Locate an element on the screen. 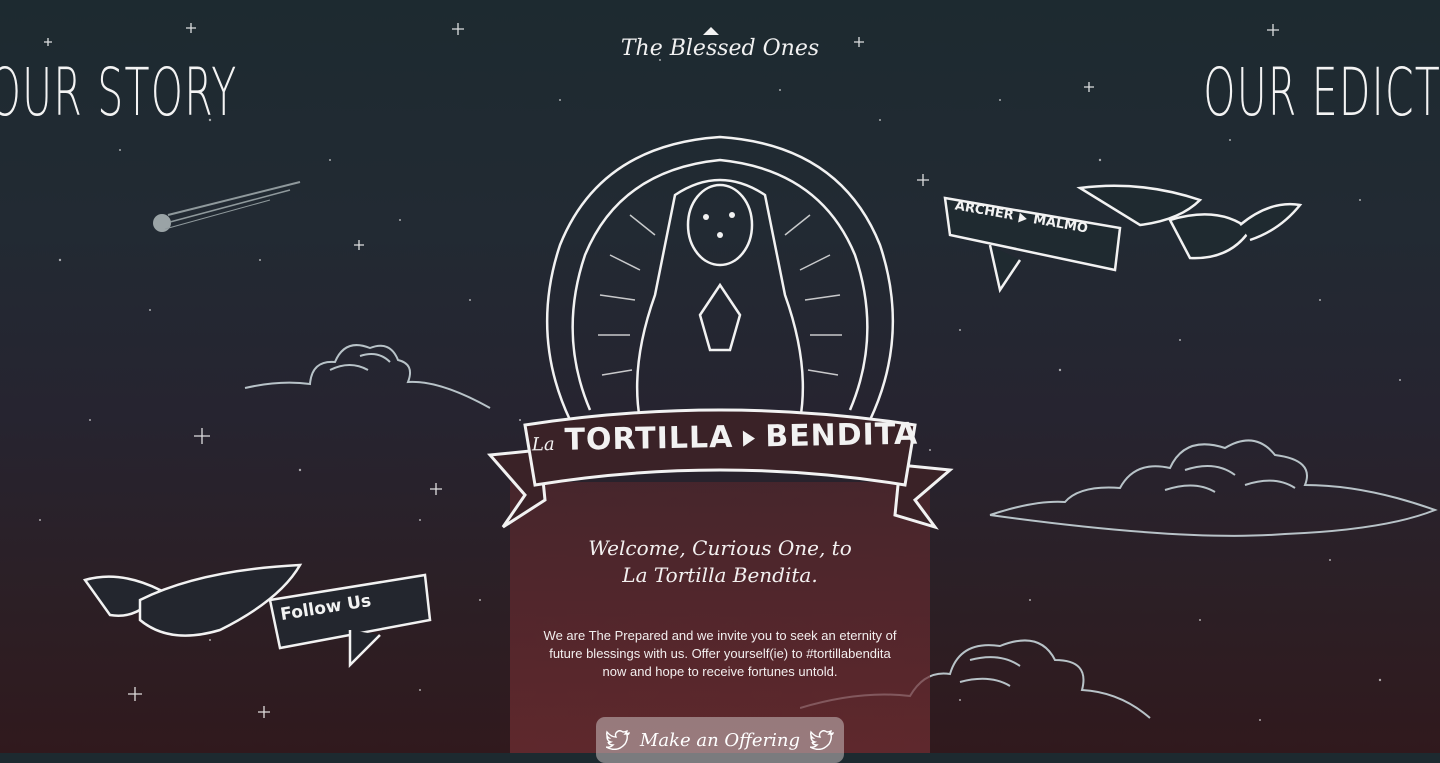  make-offering-button: Make an Offering is located at coordinates (720, 740).